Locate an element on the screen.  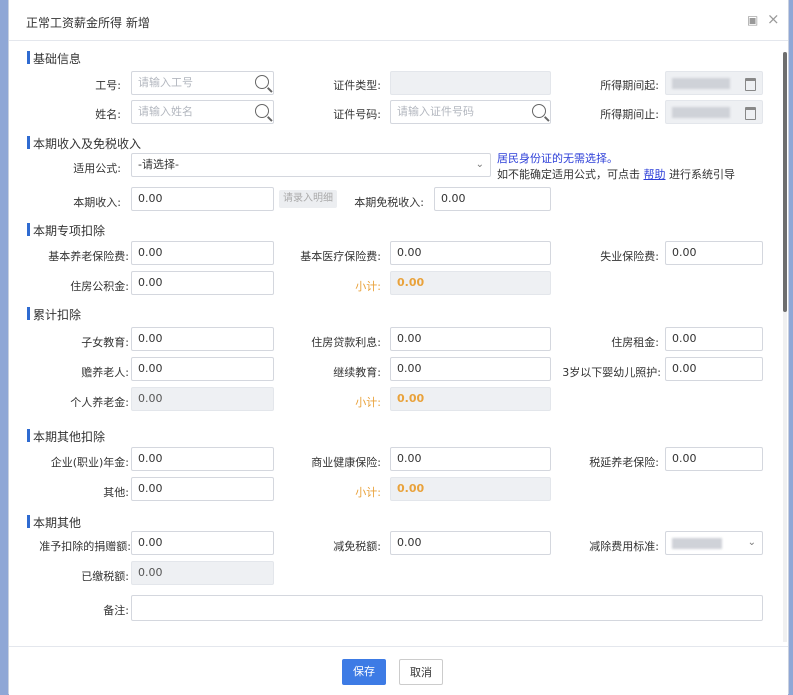
scrollbar-thumb is located at coordinates (785, 182).